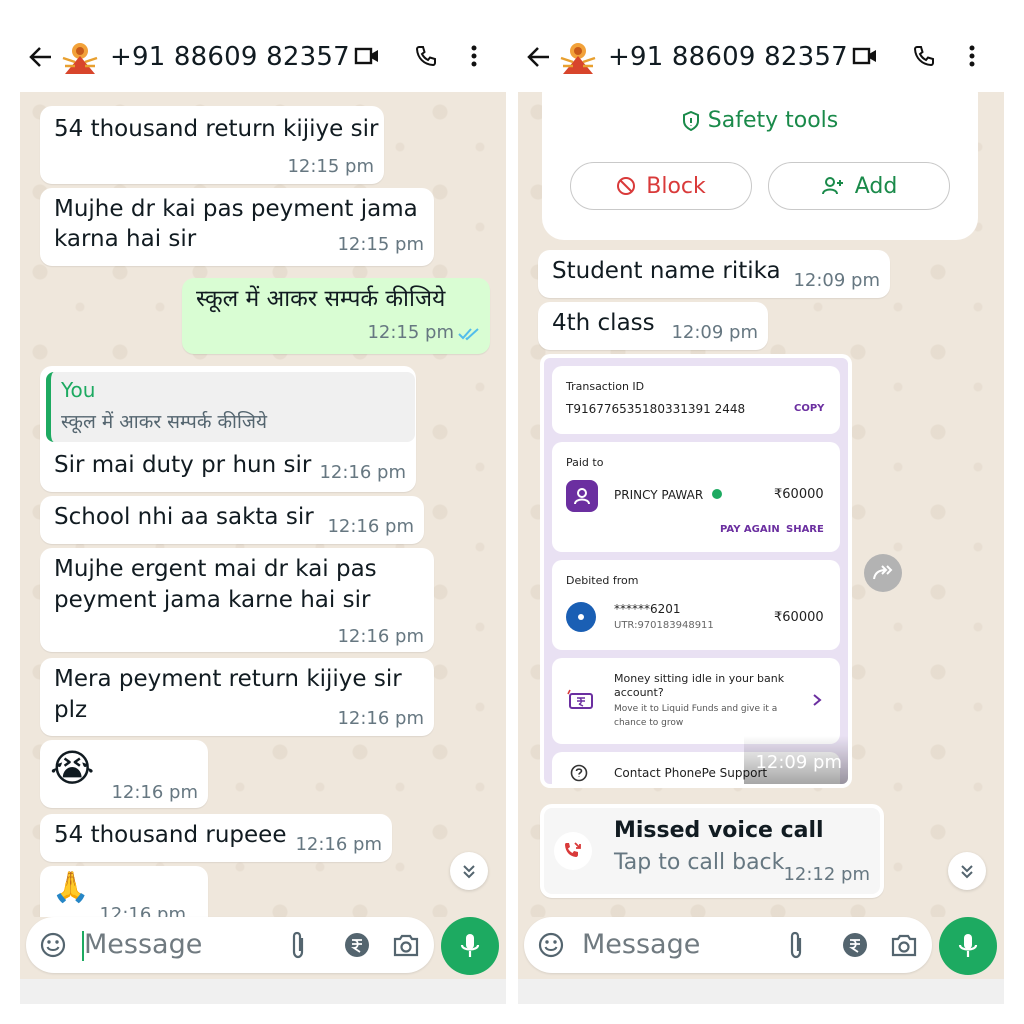  What do you see at coordinates (805, 529) in the screenshot?
I see `share-button: SHARE` at bounding box center [805, 529].